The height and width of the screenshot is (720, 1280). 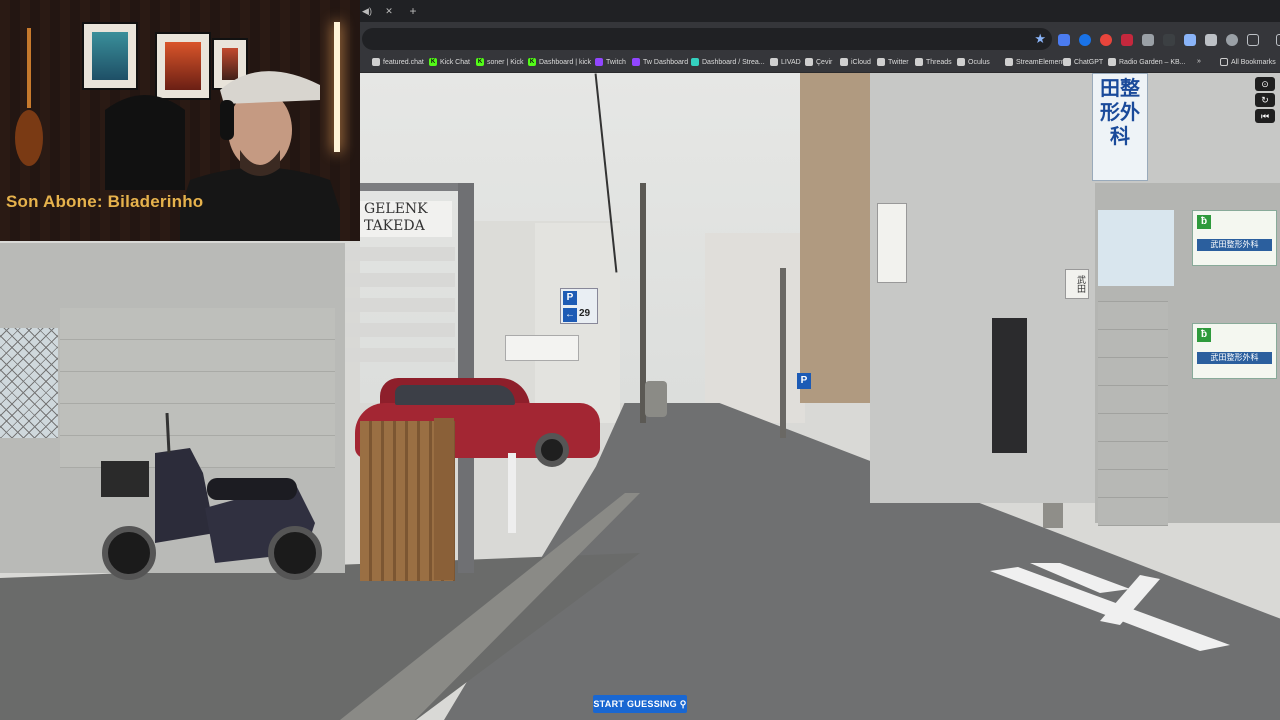 I want to click on tan-building, so click(x=840, y=238).